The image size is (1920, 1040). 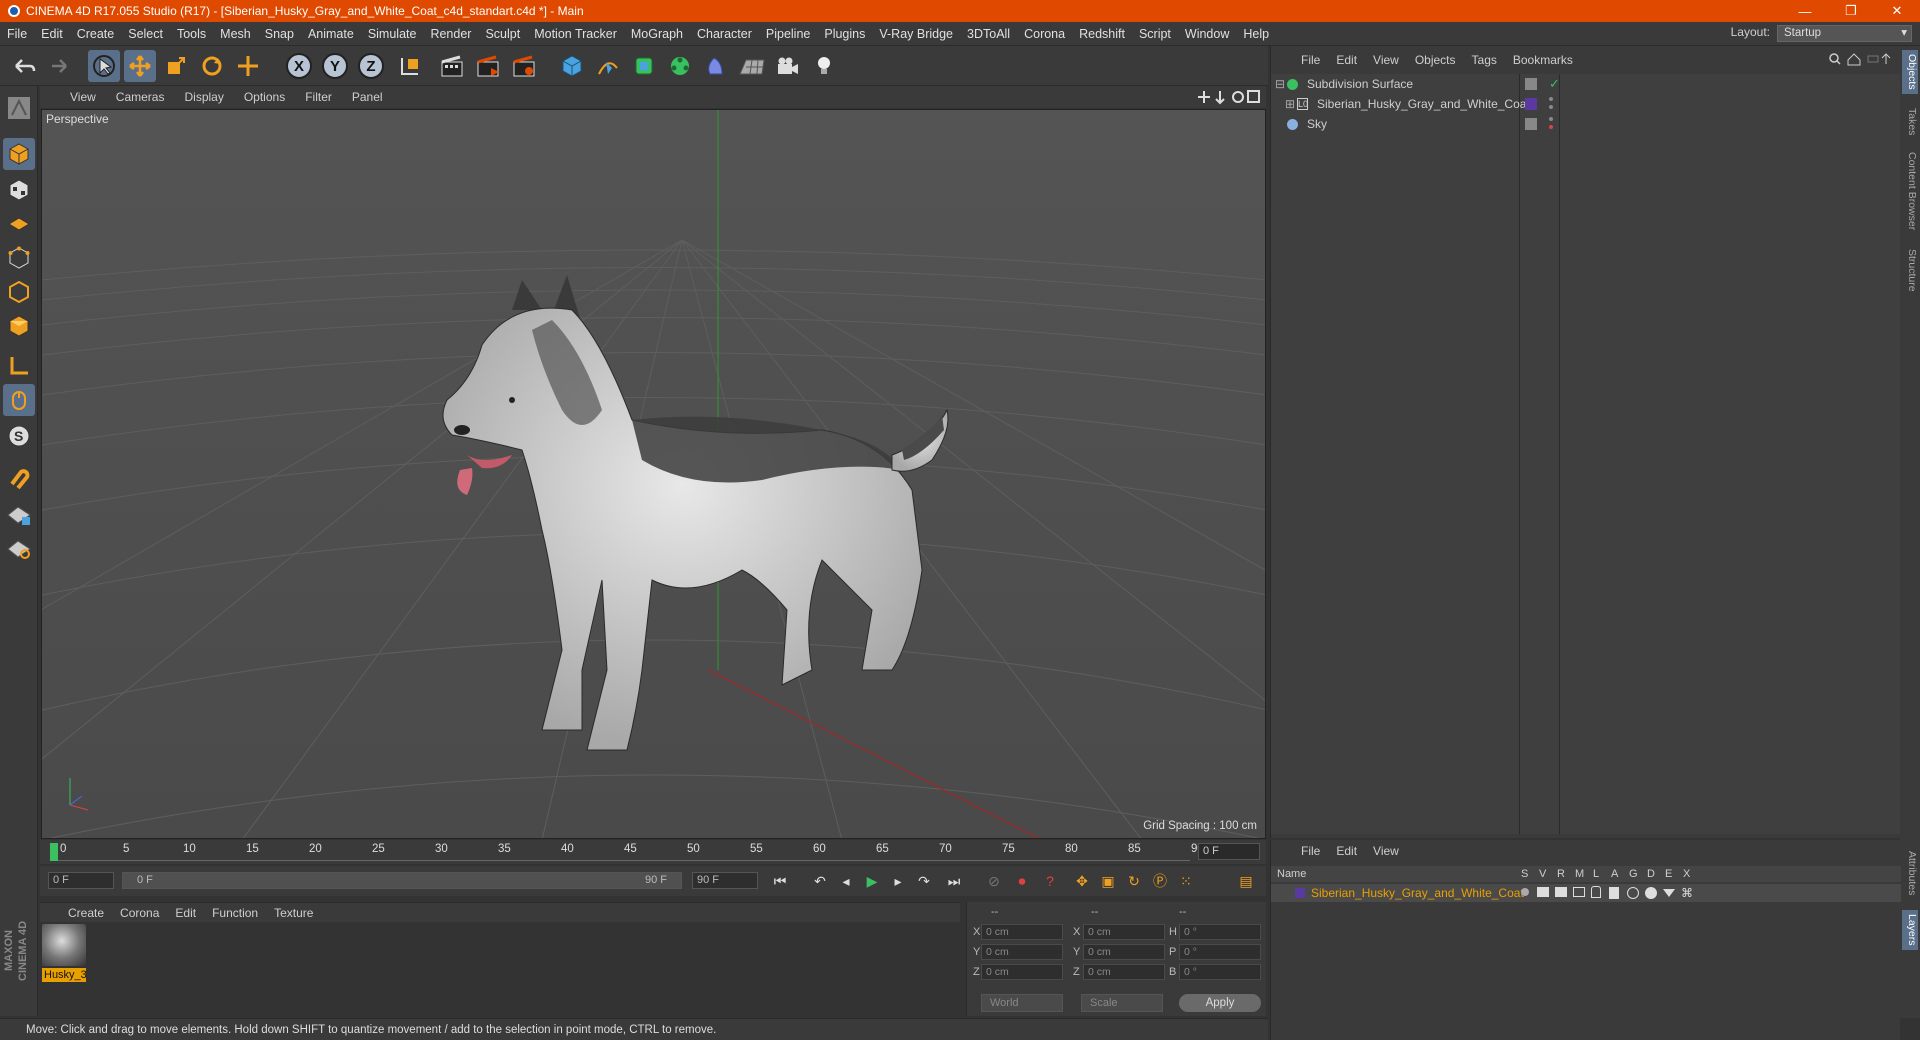 What do you see at coordinates (371, 66) in the screenshot?
I see `z-axis-lock-button: Z` at bounding box center [371, 66].